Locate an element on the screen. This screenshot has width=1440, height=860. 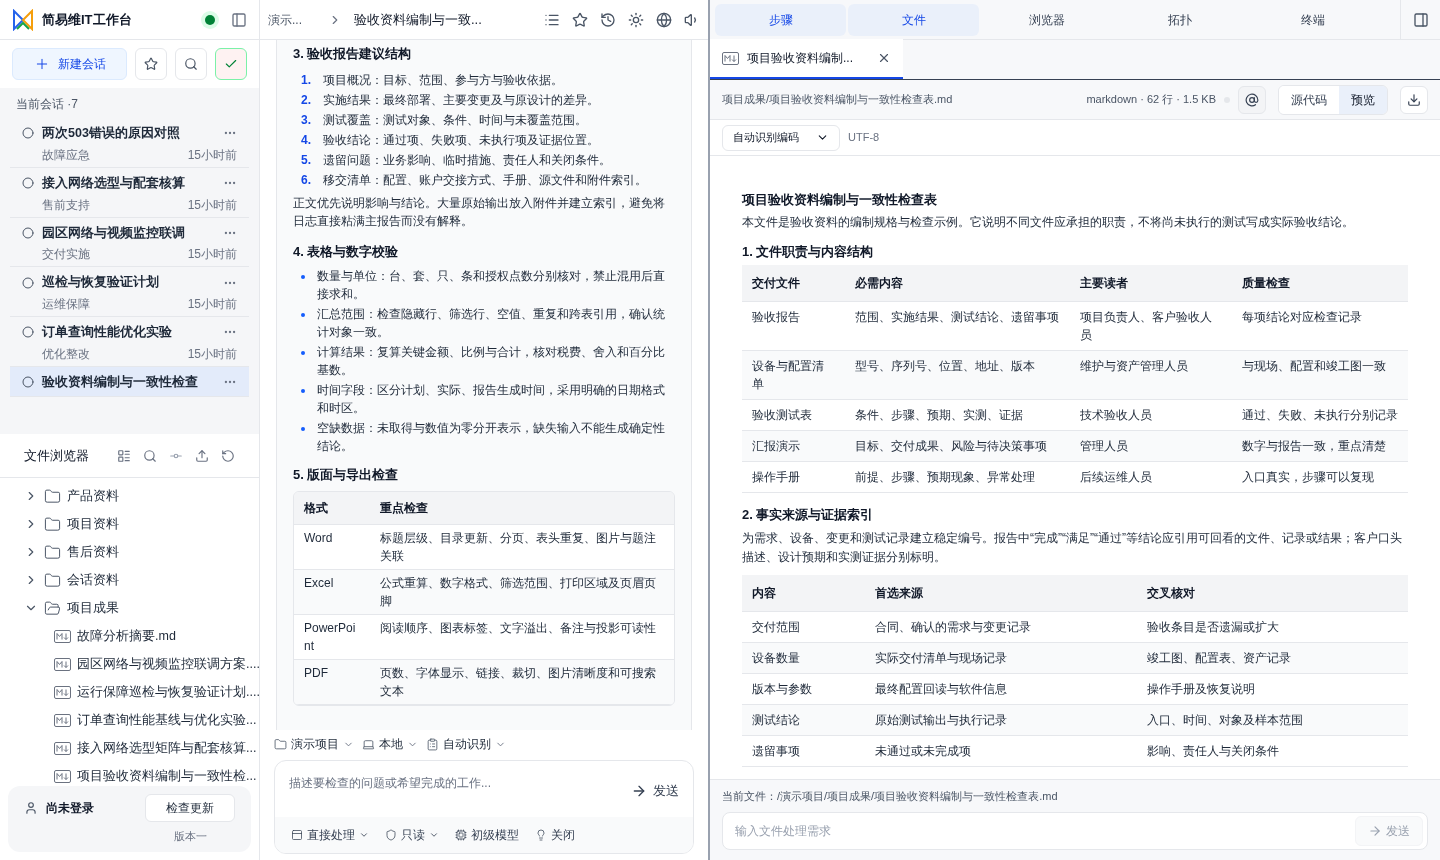
paragraph: 正文优先说明影响与结论。大量原始输出放入附件并建立索引，避免将日志直接粘满主报告而没有解释。 is located at coordinates (479, 212).